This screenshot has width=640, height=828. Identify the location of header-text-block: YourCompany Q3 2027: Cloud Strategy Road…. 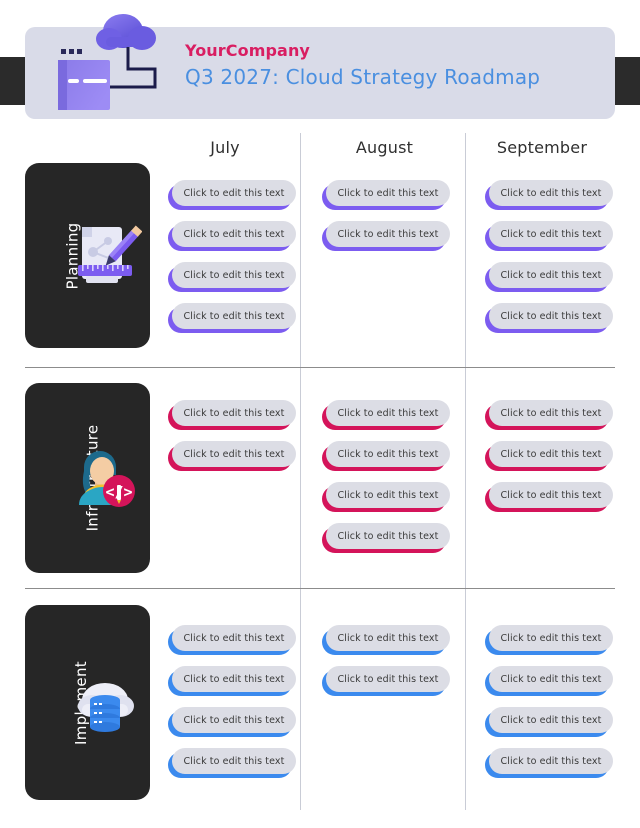
(362, 65).